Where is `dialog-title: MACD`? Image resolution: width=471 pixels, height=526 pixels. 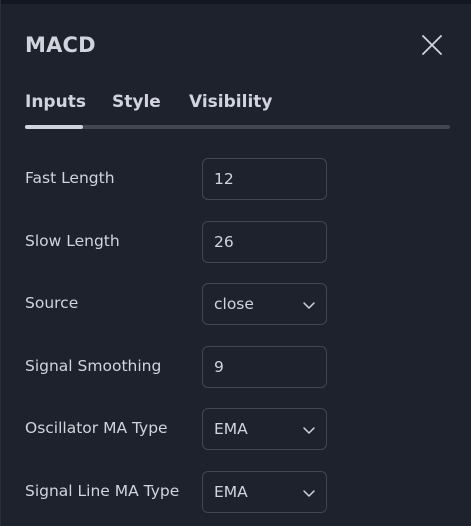
dialog-title: MACD is located at coordinates (60, 45).